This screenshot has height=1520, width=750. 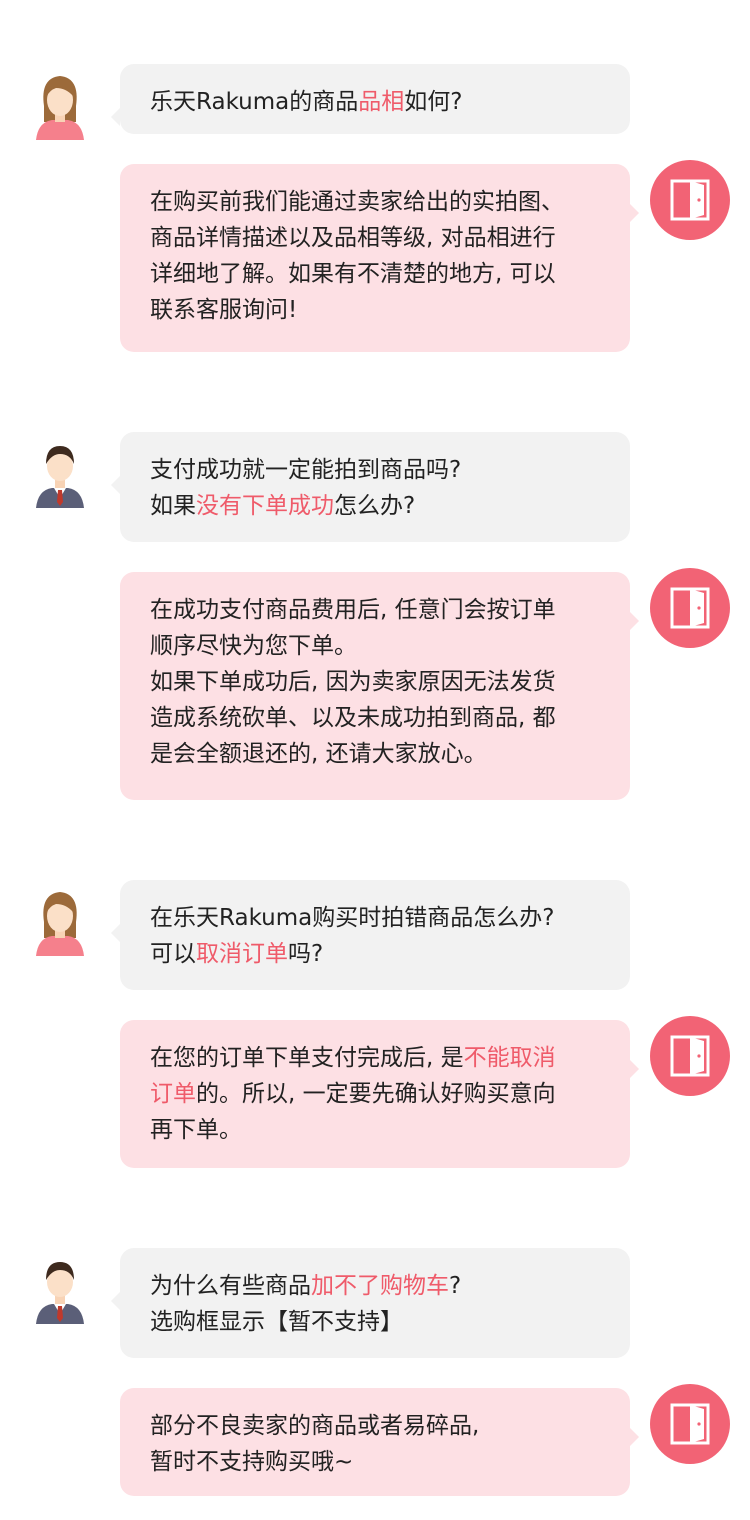 What do you see at coordinates (353, 1058) in the screenshot?
I see `answer-line: 在您的订单下单支付完成后, 是不能取消` at bounding box center [353, 1058].